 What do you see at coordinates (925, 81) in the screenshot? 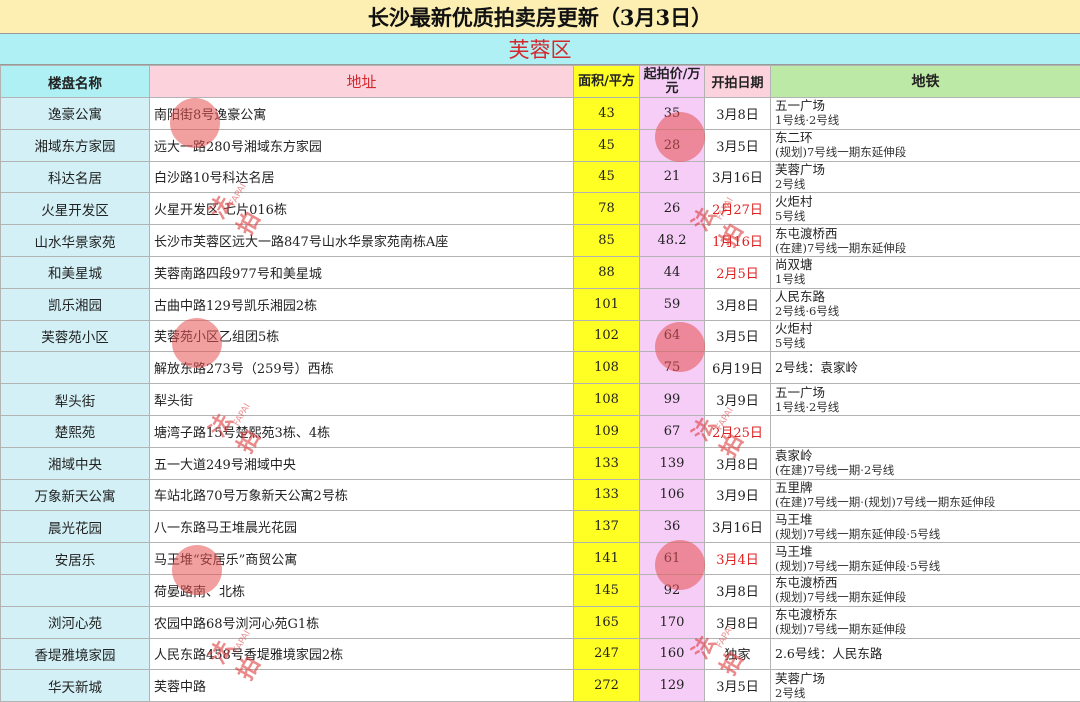
I see `header-metro: 地铁` at bounding box center [925, 81].